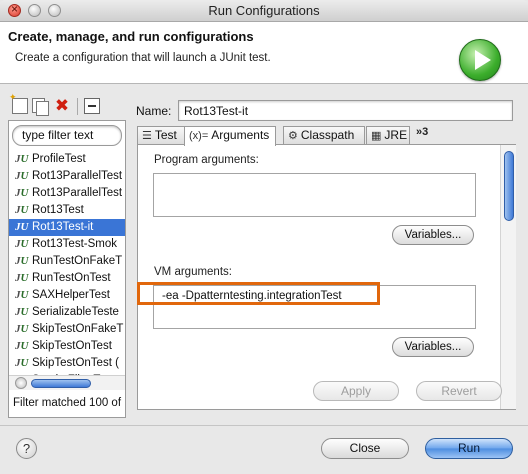 Image resolution: width=528 pixels, height=474 pixels. What do you see at coordinates (40, 107) in the screenshot?
I see `duplicate-configuration-icon` at bounding box center [40, 107].